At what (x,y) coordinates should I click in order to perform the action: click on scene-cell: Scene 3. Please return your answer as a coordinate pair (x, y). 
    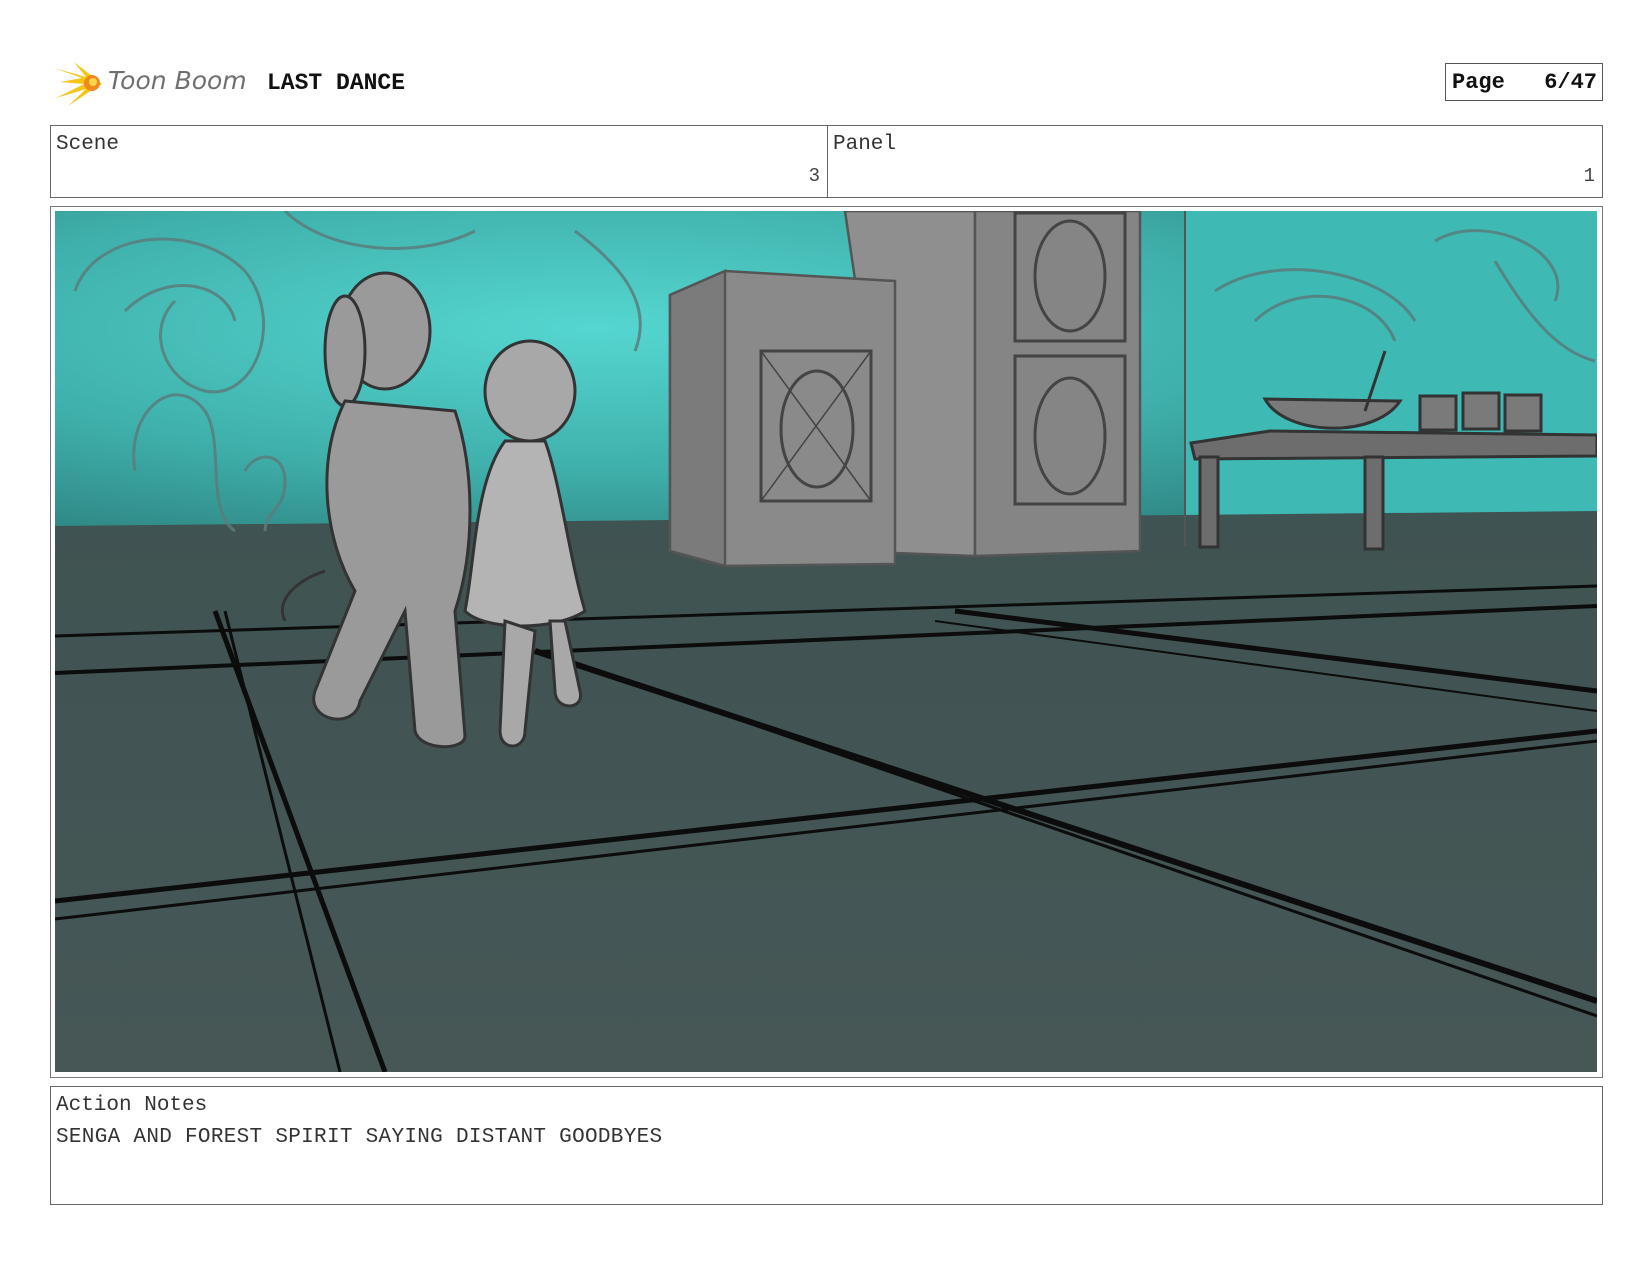
    Looking at the image, I should click on (439, 161).